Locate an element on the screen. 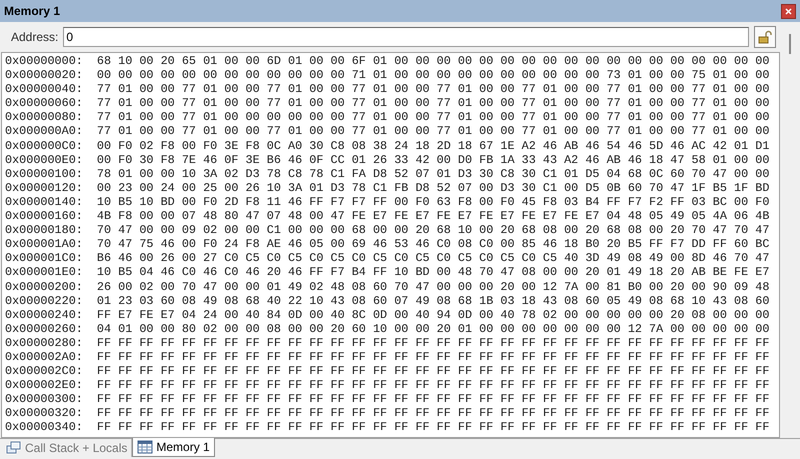  memory-bytes: B6 46 00 26 00 27 C0 C5 C0 C5 C0 C5 C0 C5 C0 C5 C0 C5 C0 C5 C0 C5 40 3D 49 08 49 00 8D 46 70 47 is located at coordinates (433, 258).